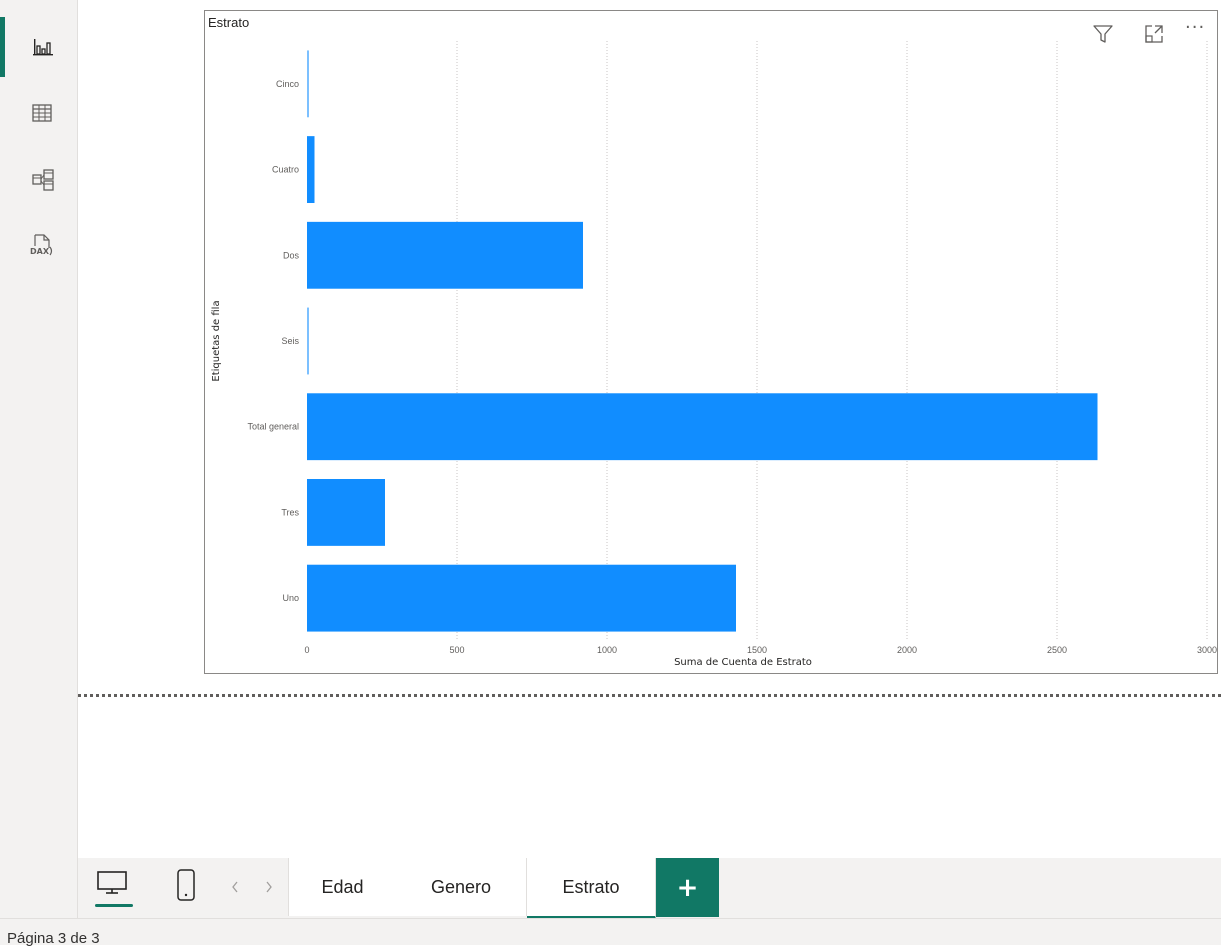 The image size is (1221, 947). I want to click on tab-label: Edad, so click(342, 886).